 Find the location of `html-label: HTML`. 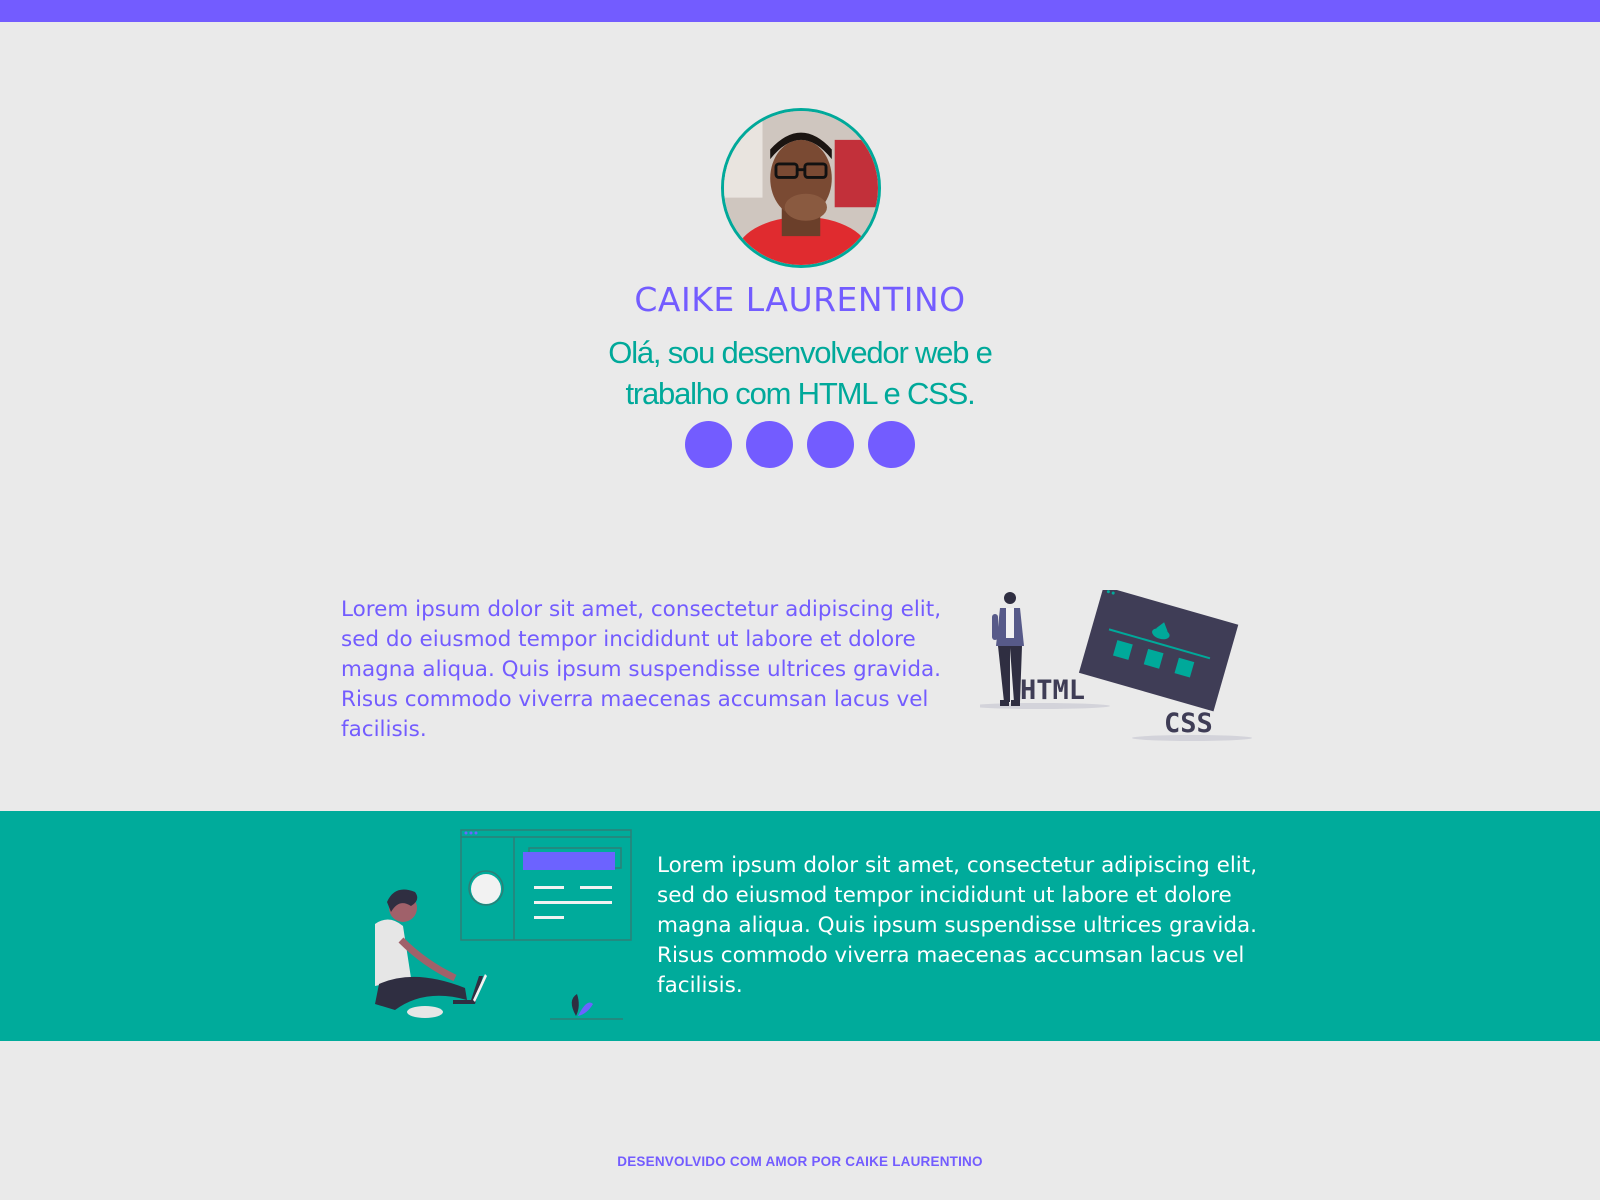

html-label: HTML is located at coordinates (1052, 690).